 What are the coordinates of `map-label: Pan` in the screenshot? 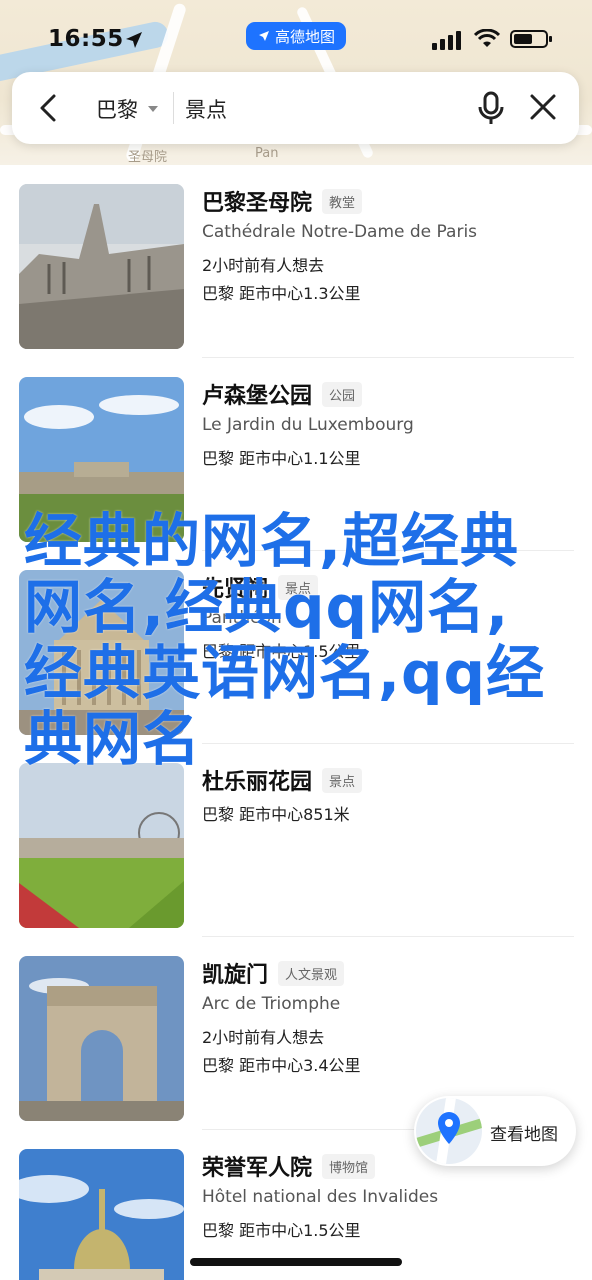 It's located at (267, 153).